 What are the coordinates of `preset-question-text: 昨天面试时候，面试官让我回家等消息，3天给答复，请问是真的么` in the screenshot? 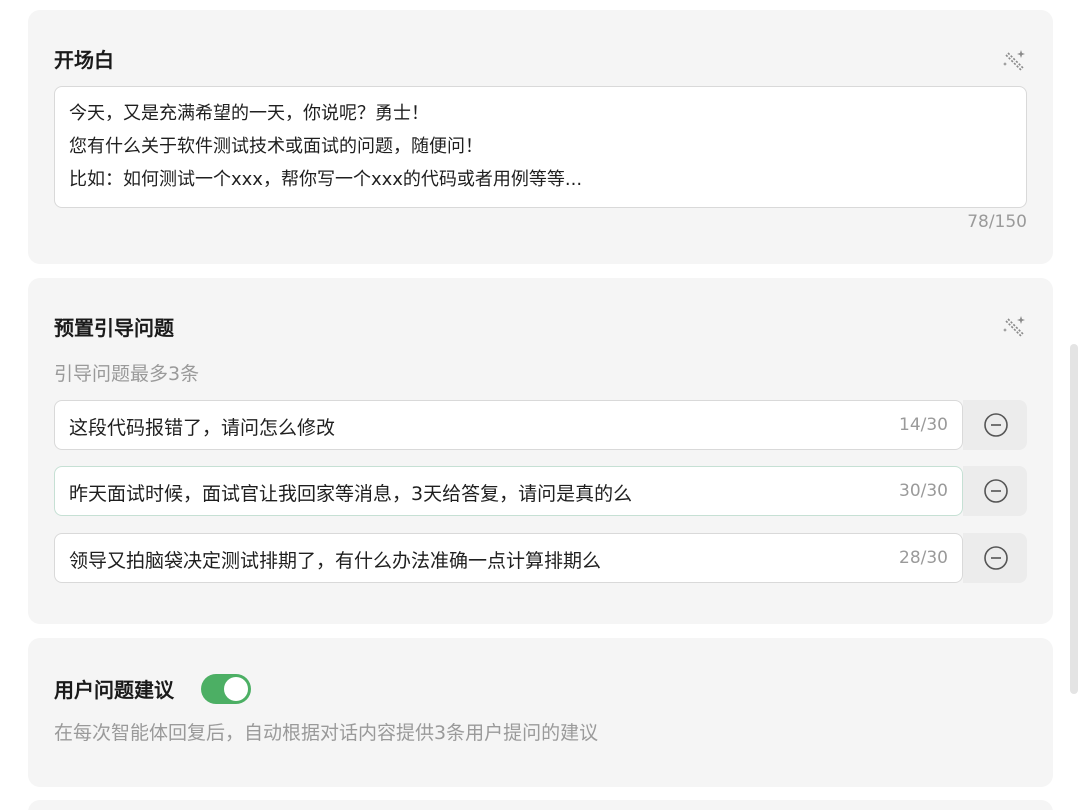 It's located at (351, 494).